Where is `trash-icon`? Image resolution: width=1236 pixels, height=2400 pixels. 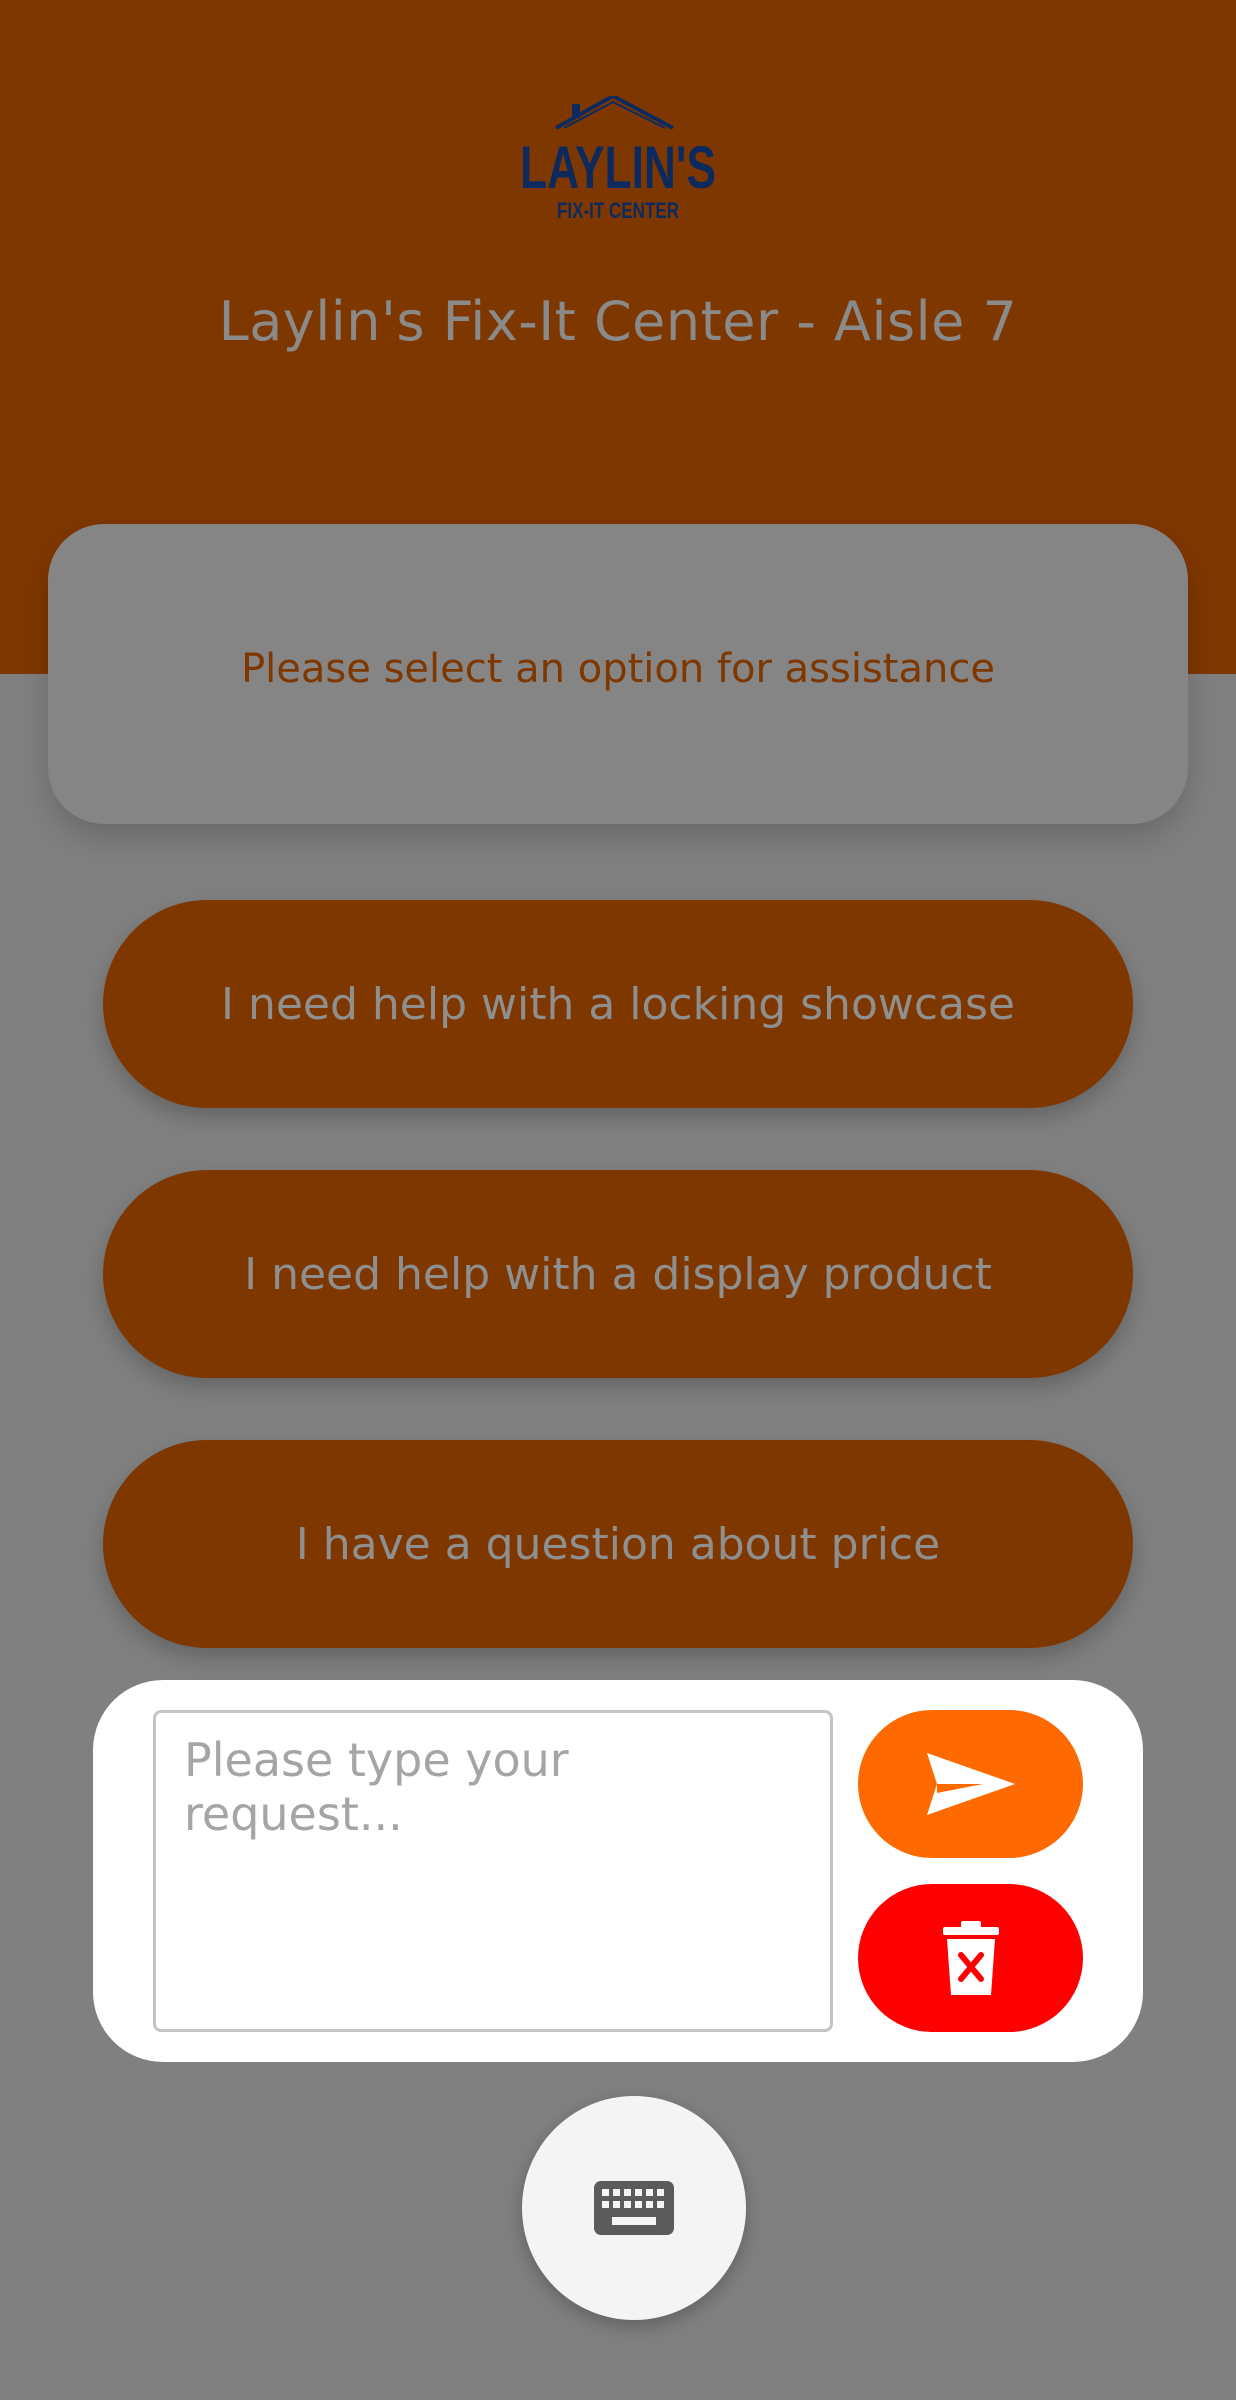 trash-icon is located at coordinates (970, 1958).